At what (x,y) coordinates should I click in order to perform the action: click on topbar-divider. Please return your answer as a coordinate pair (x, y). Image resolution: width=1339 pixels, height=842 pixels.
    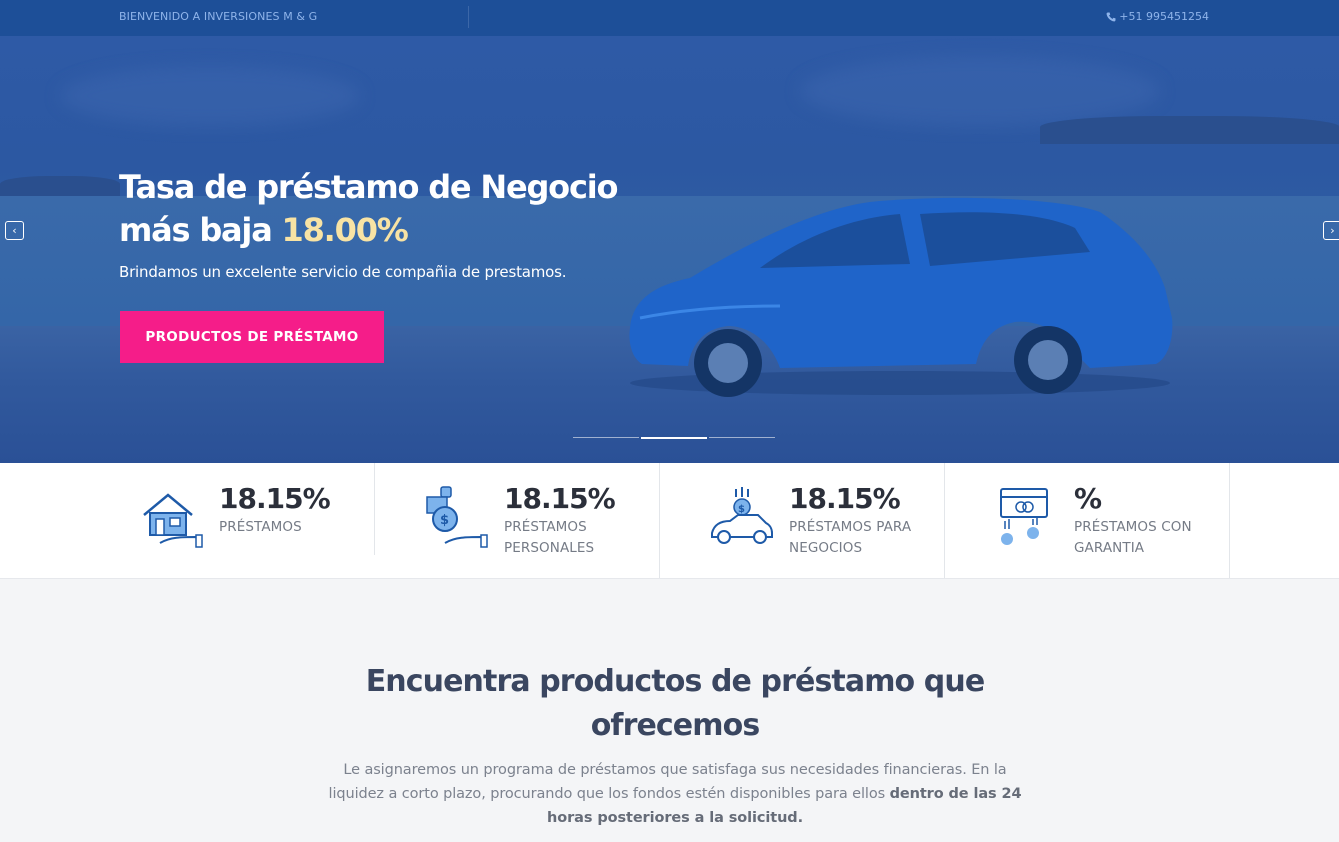
    Looking at the image, I should click on (468, 17).